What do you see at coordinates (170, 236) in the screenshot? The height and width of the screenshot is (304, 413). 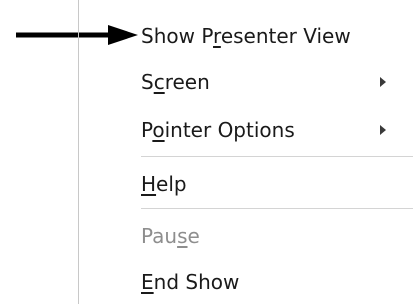 I see `menu-item-label: Pause` at bounding box center [170, 236].